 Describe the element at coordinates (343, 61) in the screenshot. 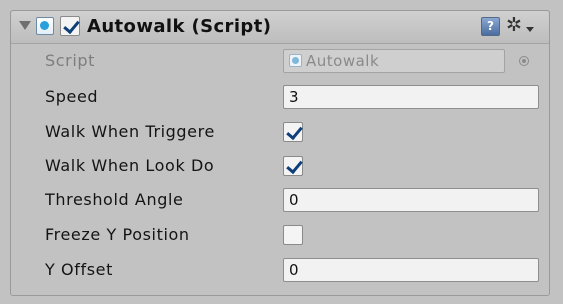

I see `script-object-value: Autowalk` at that location.